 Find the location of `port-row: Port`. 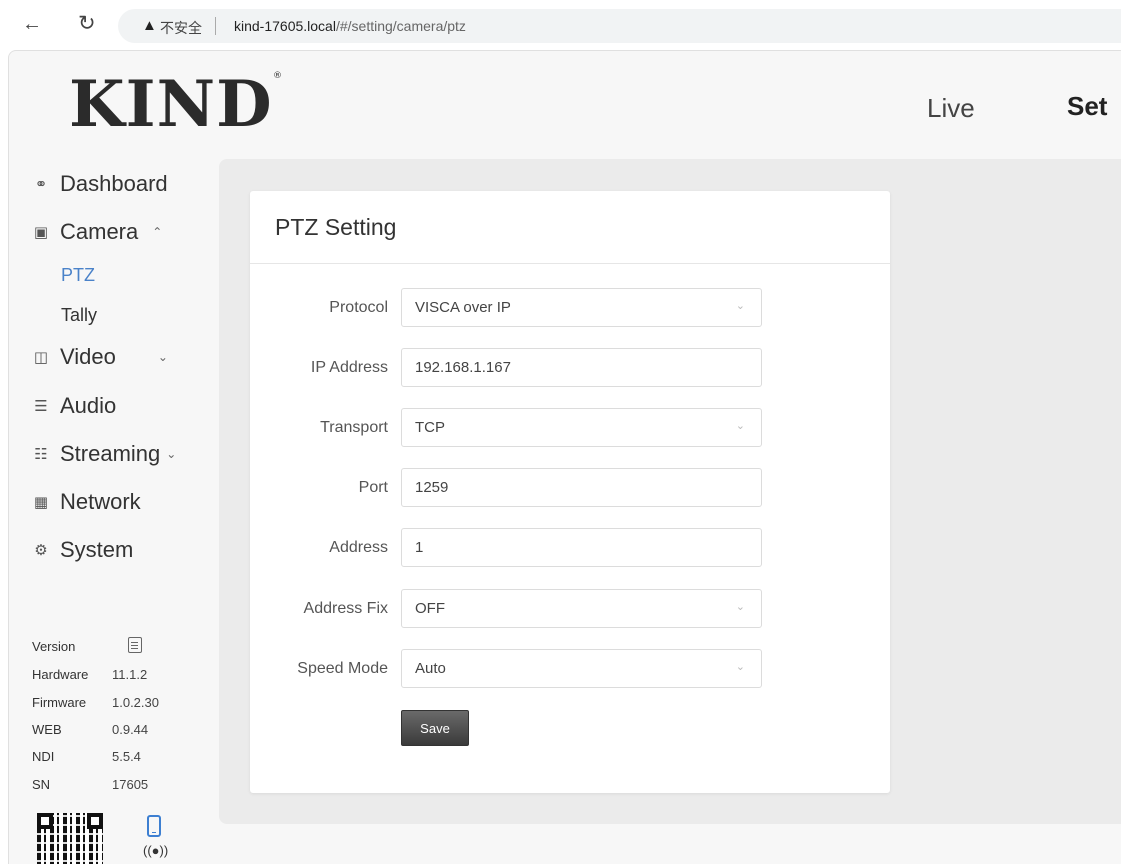

port-row: Port is located at coordinates (570, 488).